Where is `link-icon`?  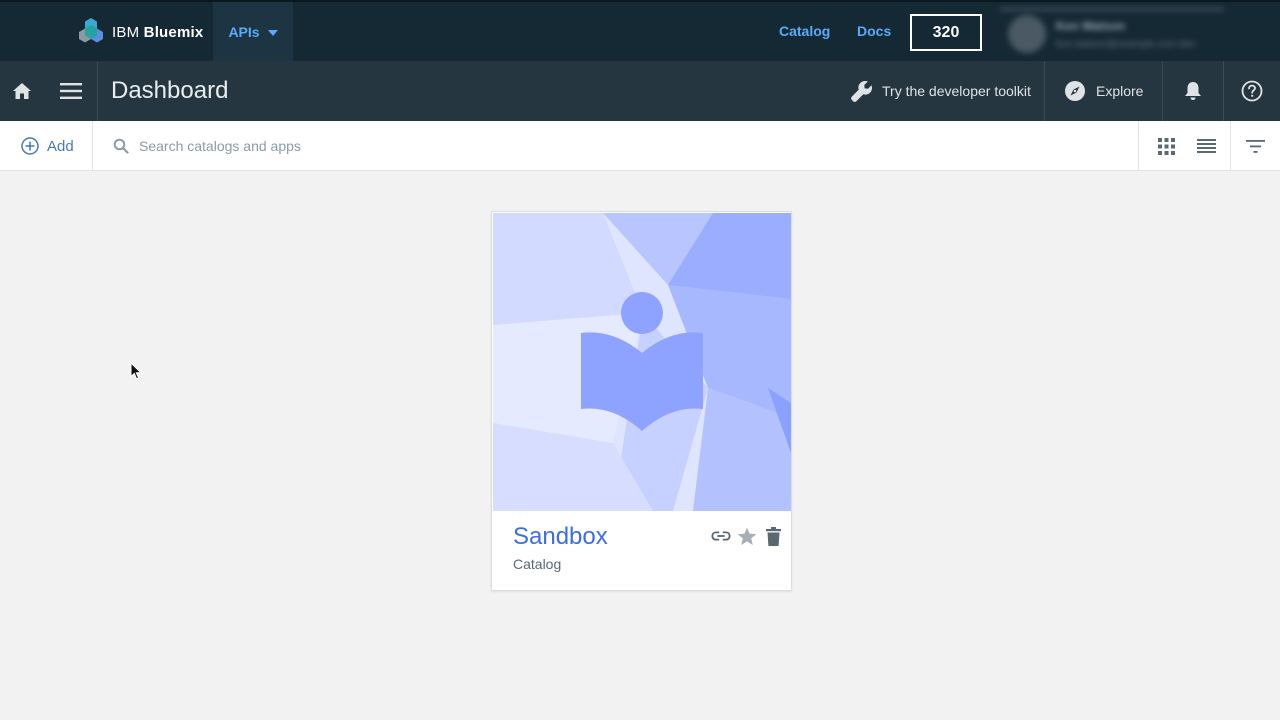 link-icon is located at coordinates (721, 536).